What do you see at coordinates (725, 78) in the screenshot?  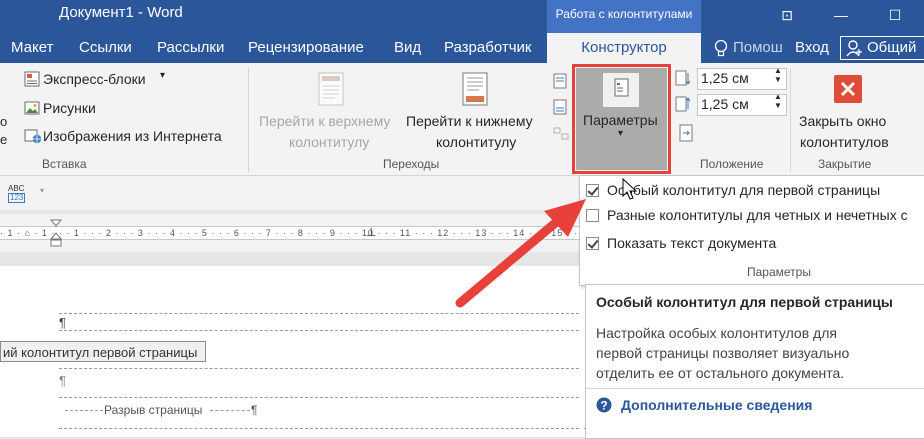 I see `header-position-value: 1,25 см` at bounding box center [725, 78].